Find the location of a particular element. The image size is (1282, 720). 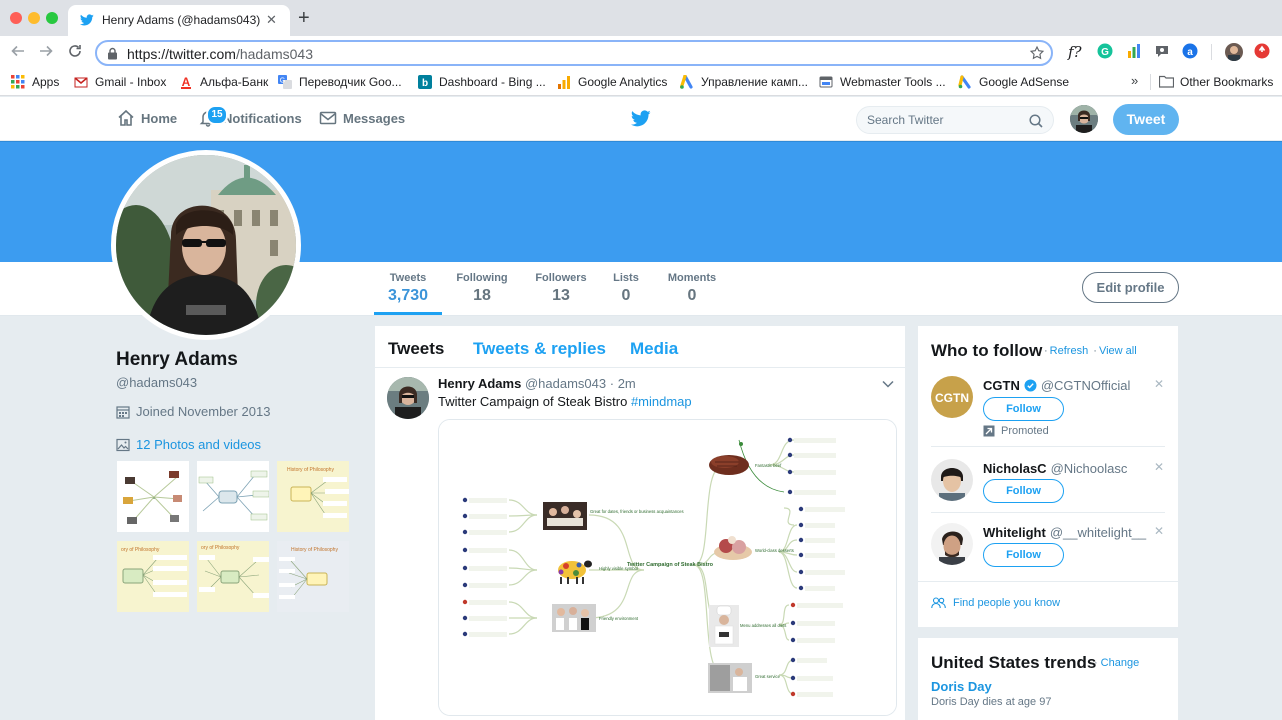

search-icon is located at coordinates (1036, 121).